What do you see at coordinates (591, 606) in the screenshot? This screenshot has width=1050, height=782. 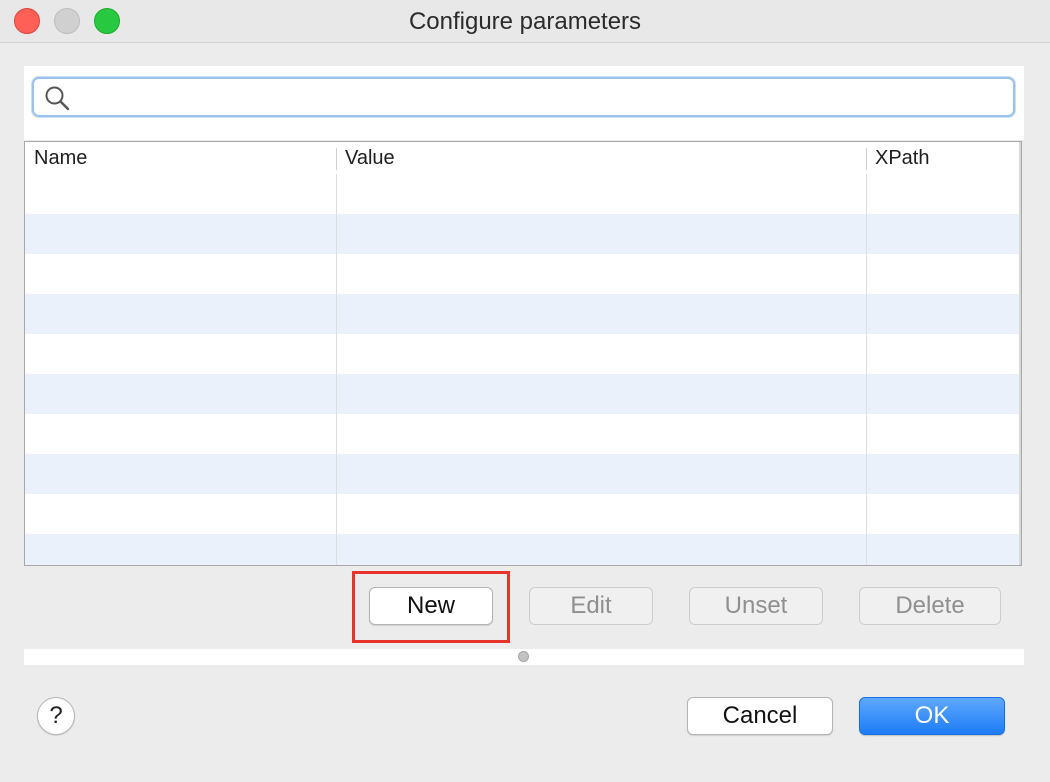 I see `edit-button: Edit` at bounding box center [591, 606].